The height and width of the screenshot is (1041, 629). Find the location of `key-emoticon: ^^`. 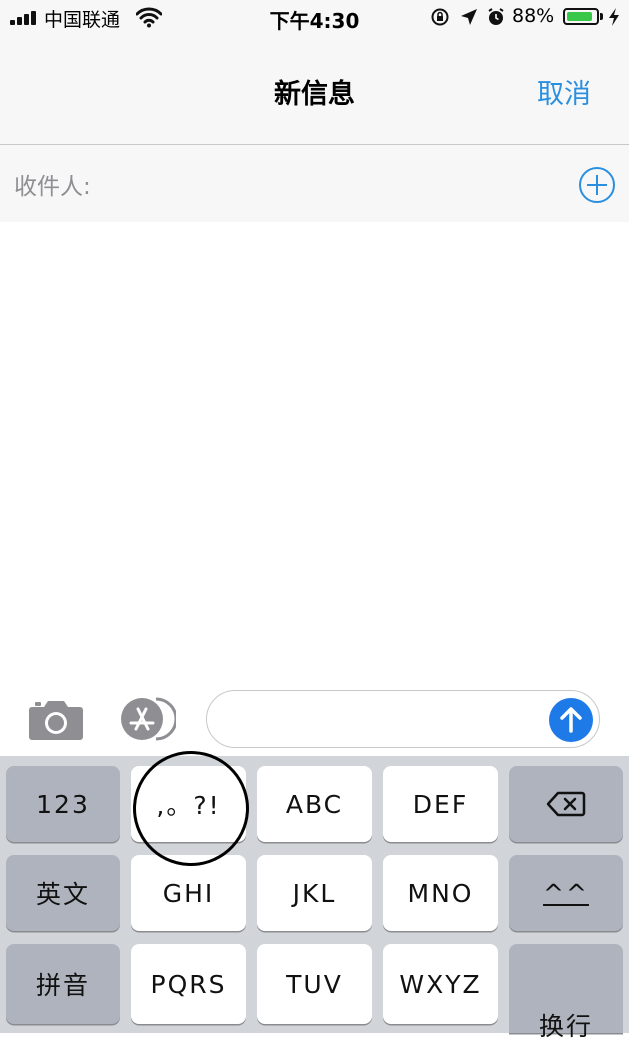

key-emoticon: ^^ is located at coordinates (566, 893).